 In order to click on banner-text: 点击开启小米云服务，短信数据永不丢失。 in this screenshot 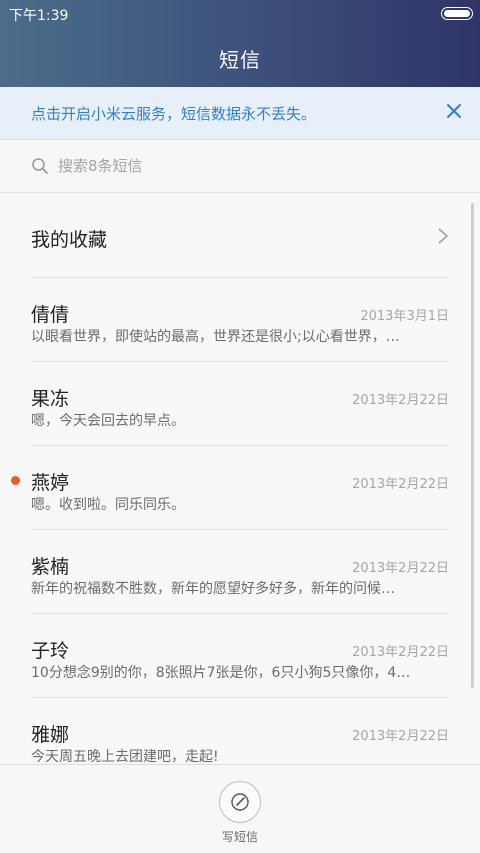, I will do `click(173, 113)`.